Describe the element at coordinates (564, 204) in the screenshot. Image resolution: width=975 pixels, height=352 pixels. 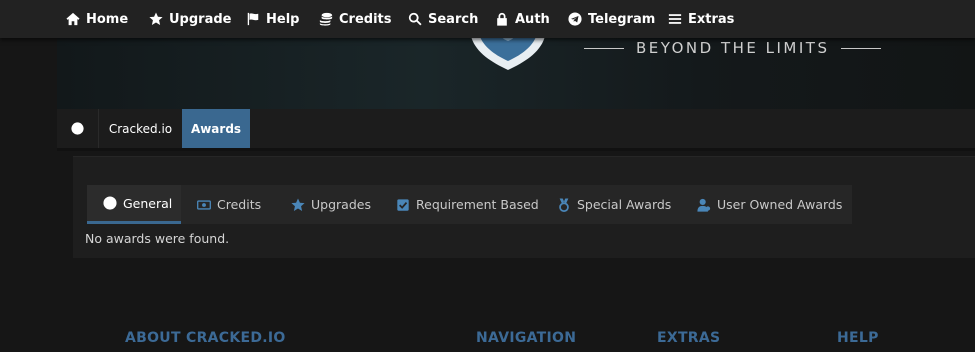
I see `medal-icon` at that location.